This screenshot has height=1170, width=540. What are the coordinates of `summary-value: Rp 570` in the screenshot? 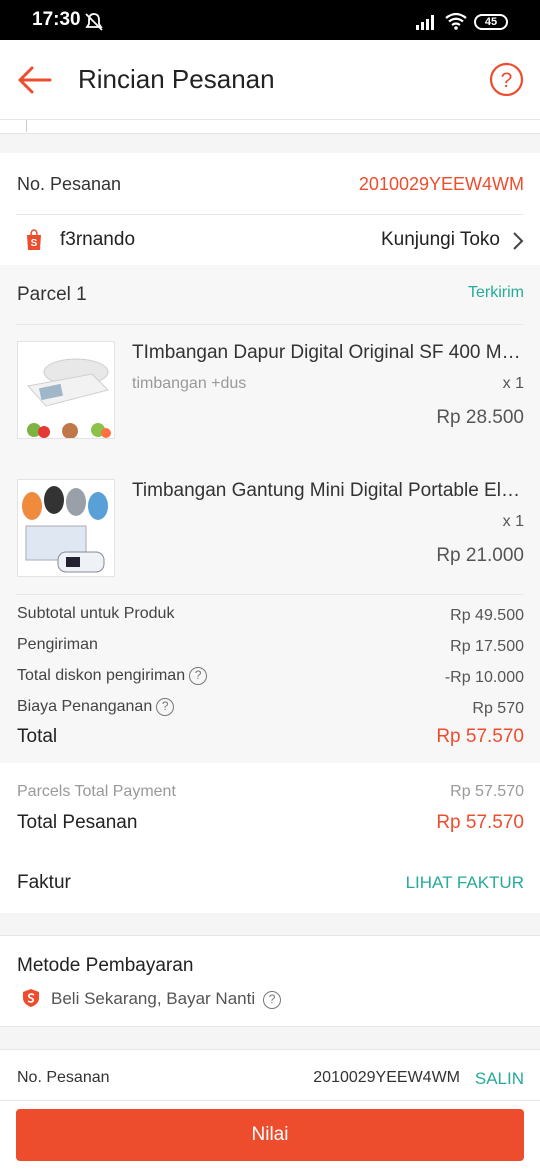 It's located at (498, 708).